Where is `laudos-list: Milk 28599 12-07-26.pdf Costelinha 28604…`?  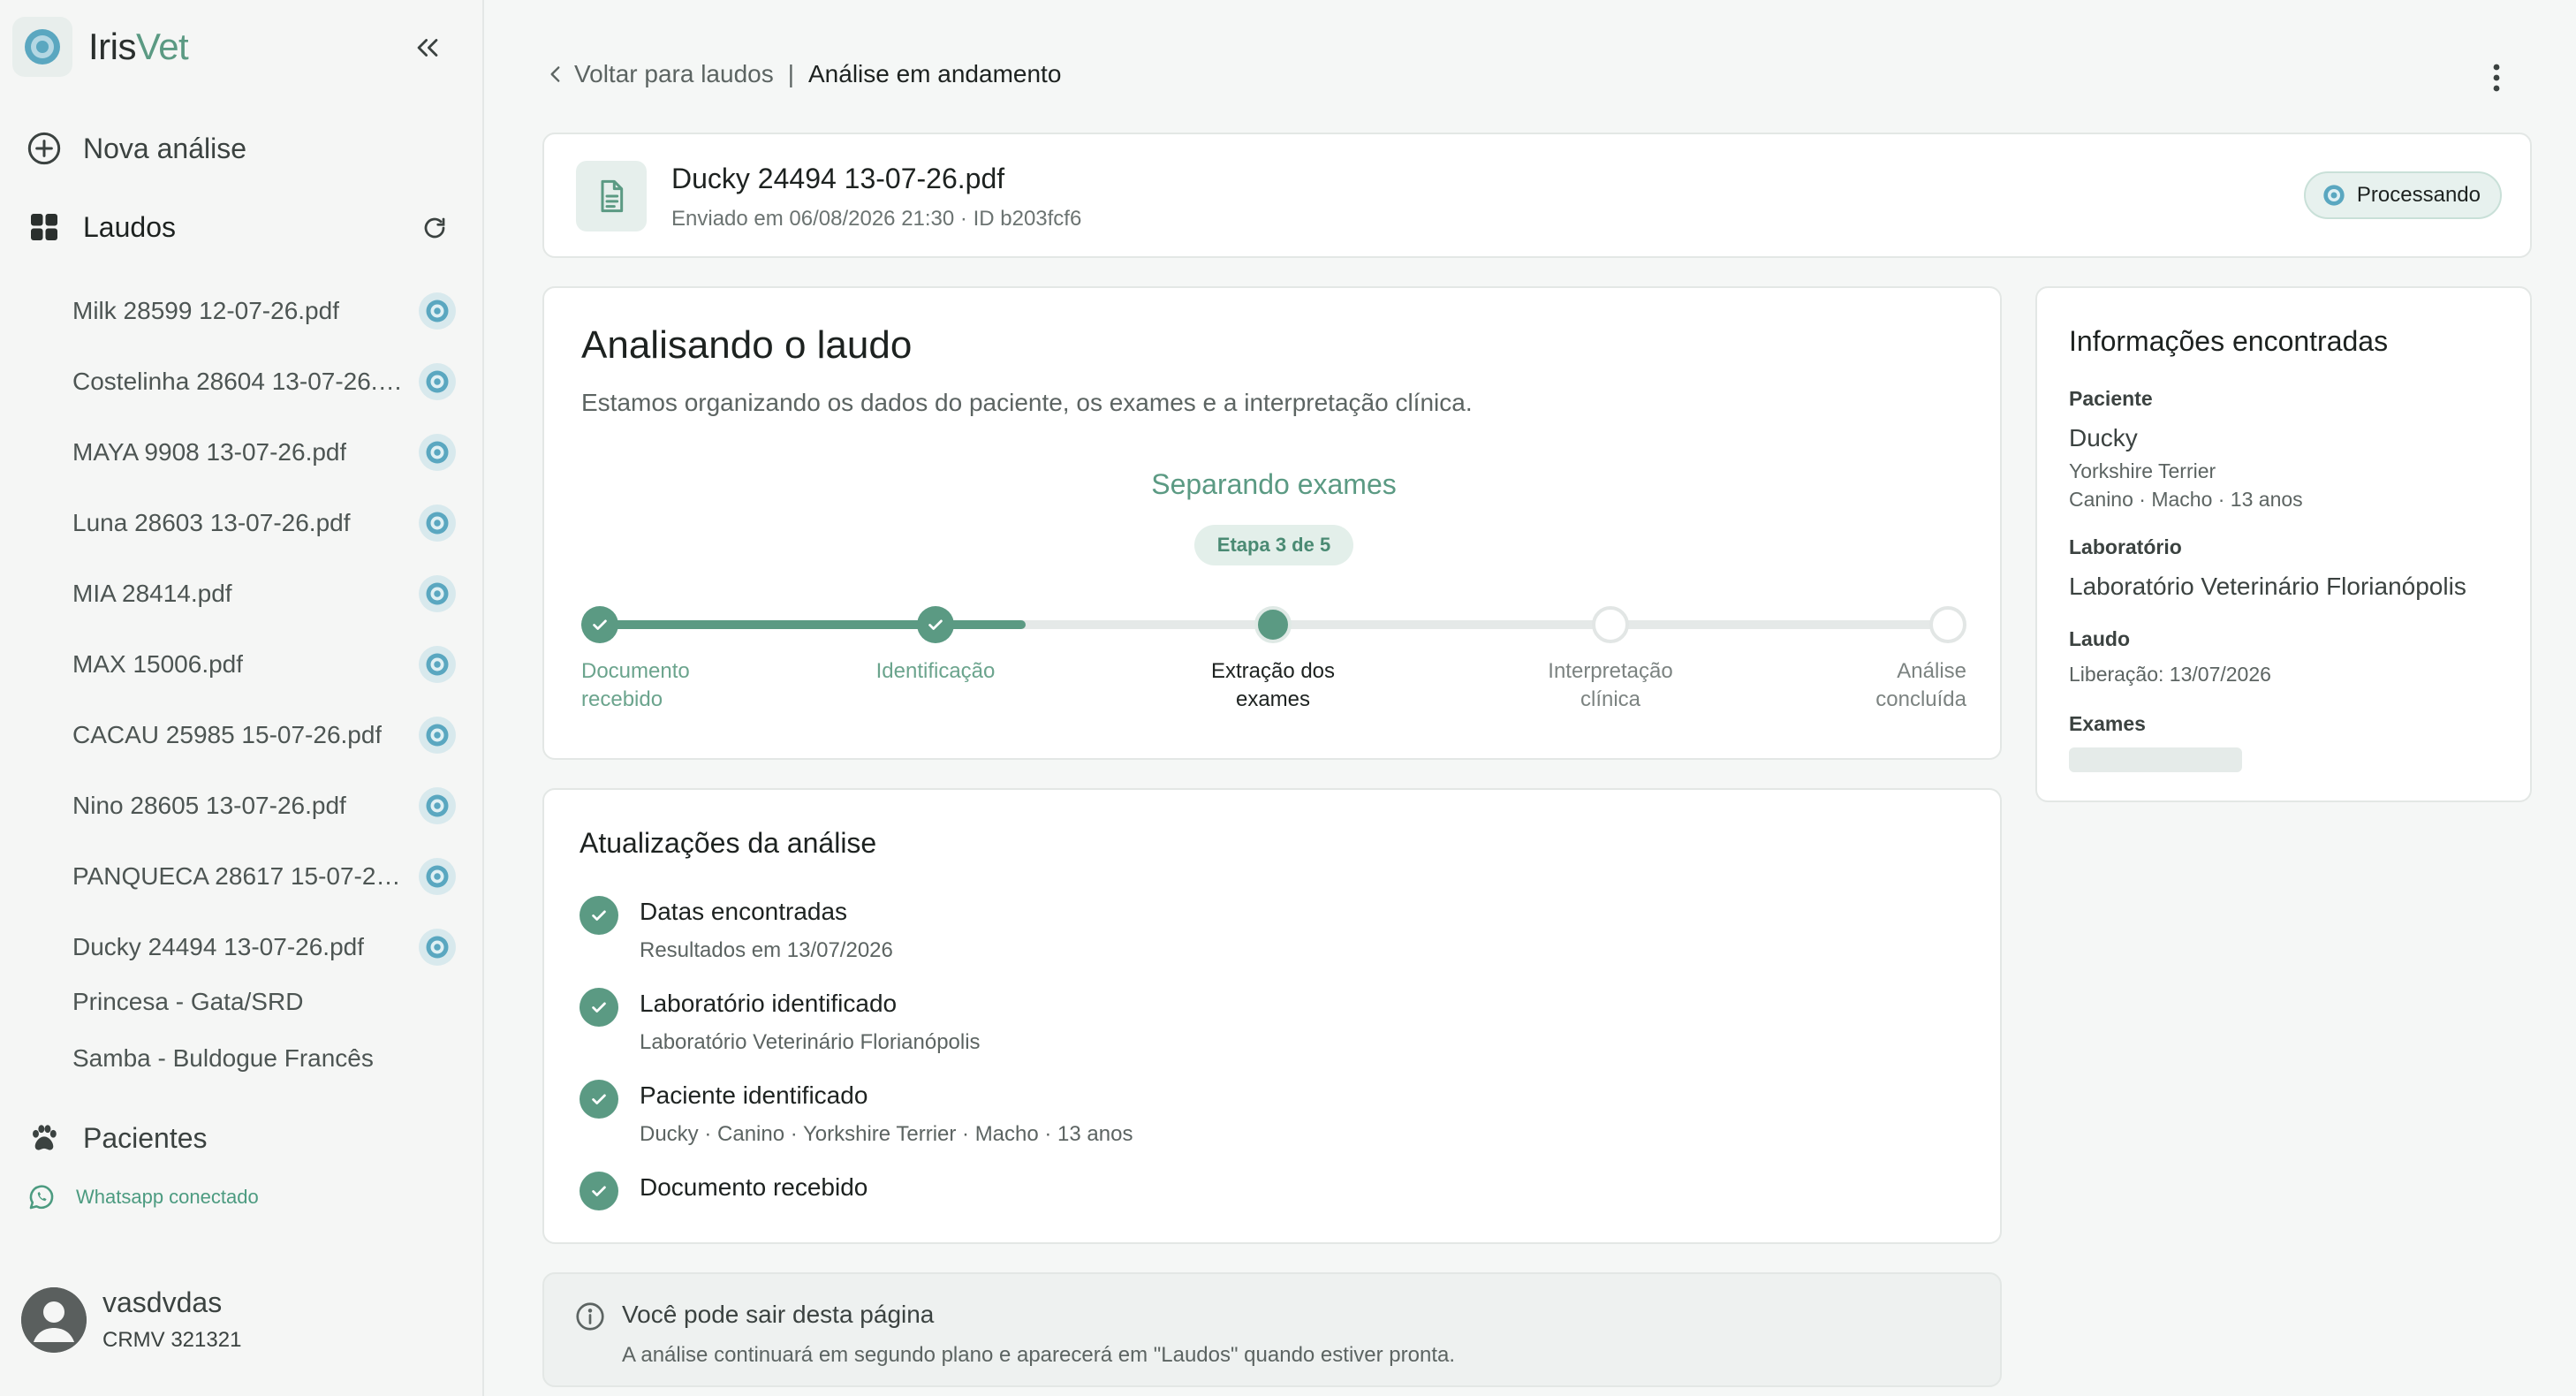
laudos-list: Milk 28599 12-07-26.pdf Costelinha 28604… is located at coordinates (242, 629).